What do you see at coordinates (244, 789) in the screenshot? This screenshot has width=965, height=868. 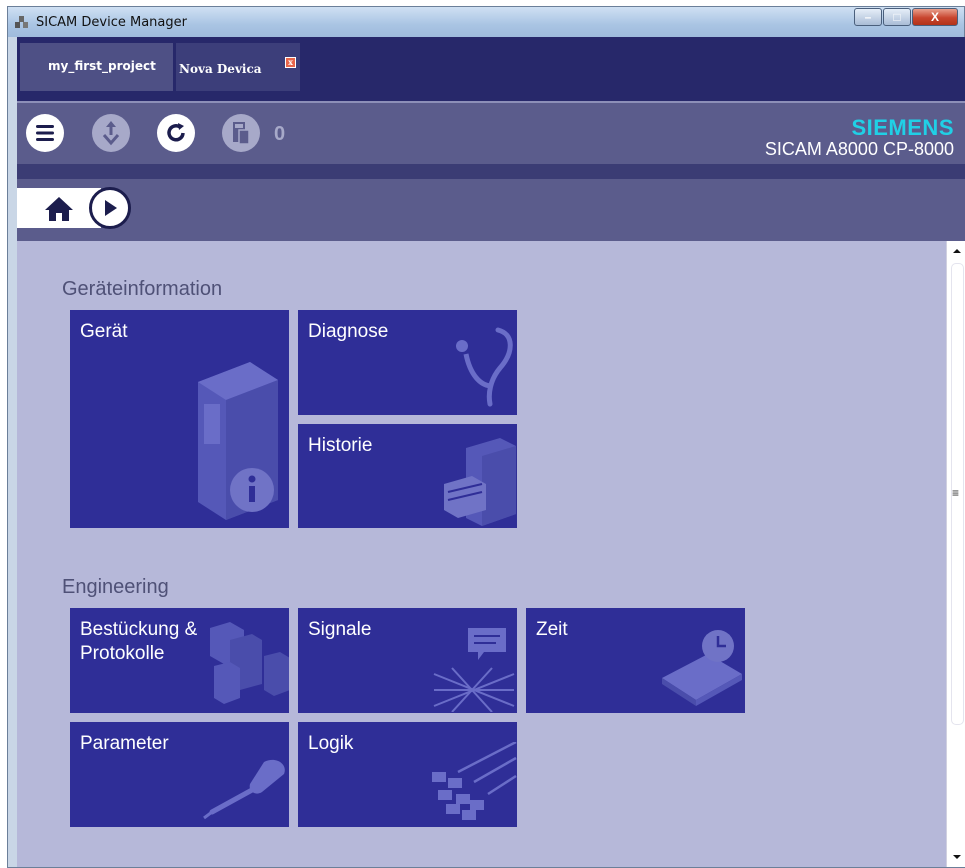 I see `screwdriver-icon` at bounding box center [244, 789].